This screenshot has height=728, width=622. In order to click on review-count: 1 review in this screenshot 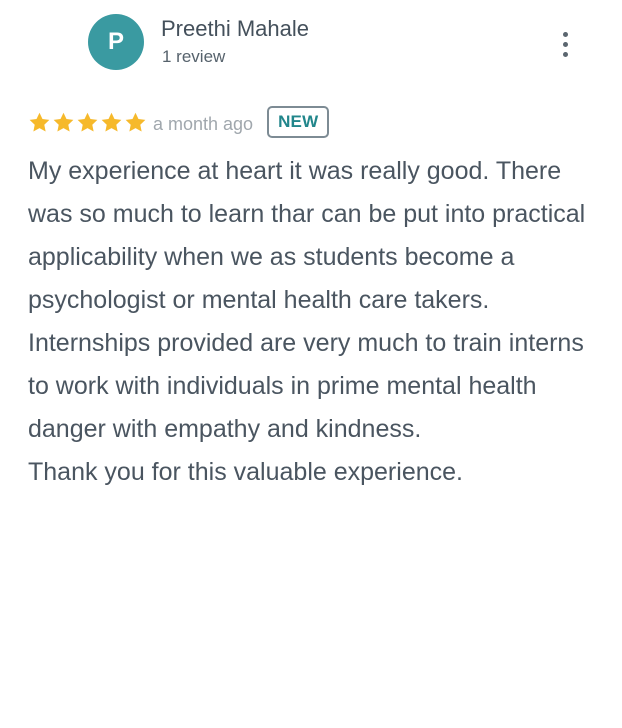, I will do `click(194, 56)`.